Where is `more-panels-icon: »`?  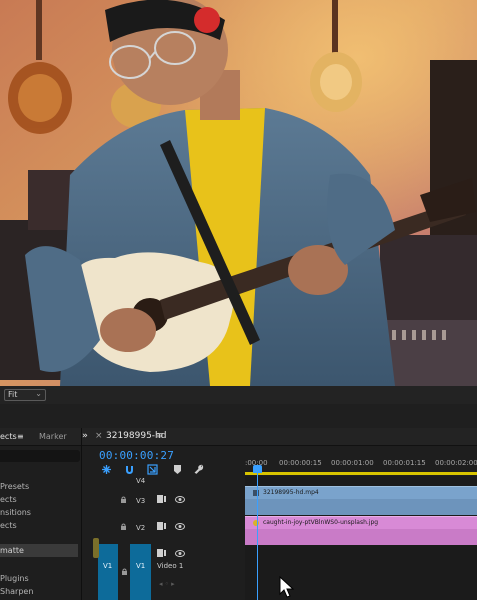 more-panels-icon: » is located at coordinates (85, 436).